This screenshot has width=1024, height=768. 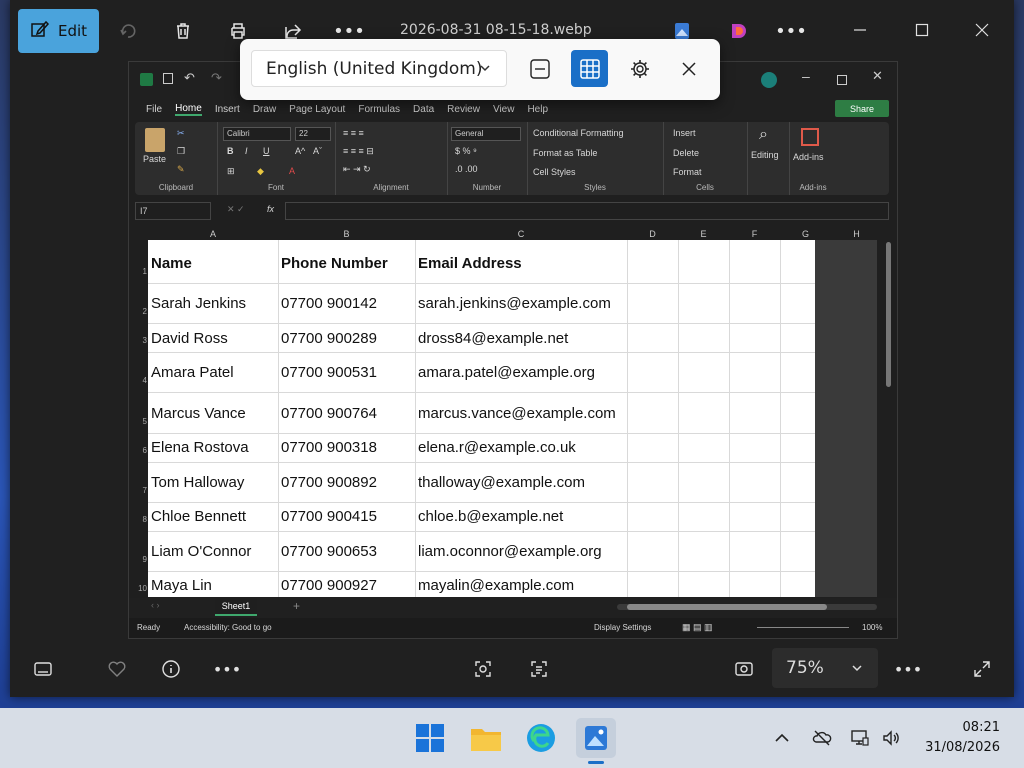 I want to click on decimal-icon: .0 .00, so click(x=466, y=169).